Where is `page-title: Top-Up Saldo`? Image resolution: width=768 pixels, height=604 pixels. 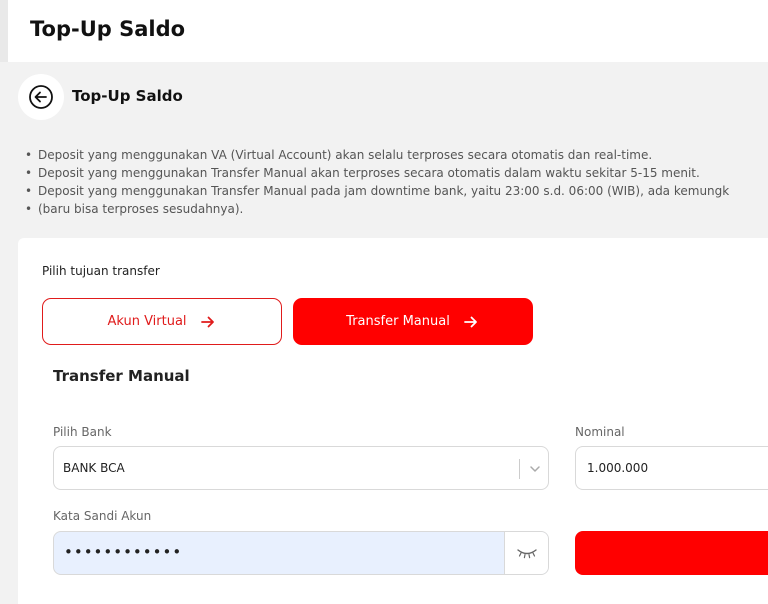 page-title: Top-Up Saldo is located at coordinates (127, 96).